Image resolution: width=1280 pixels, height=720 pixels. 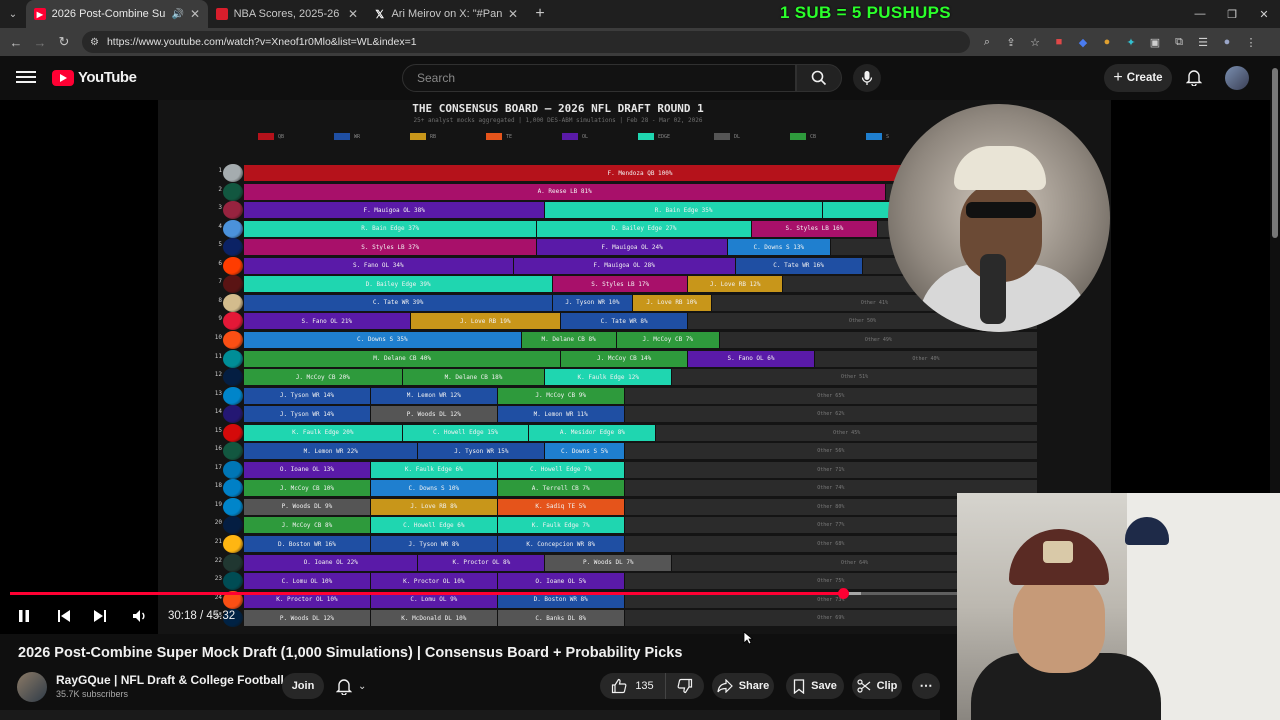 I want to click on channel-name: RayGQue | NFL Draft & College Football, so click(x=170, y=680).